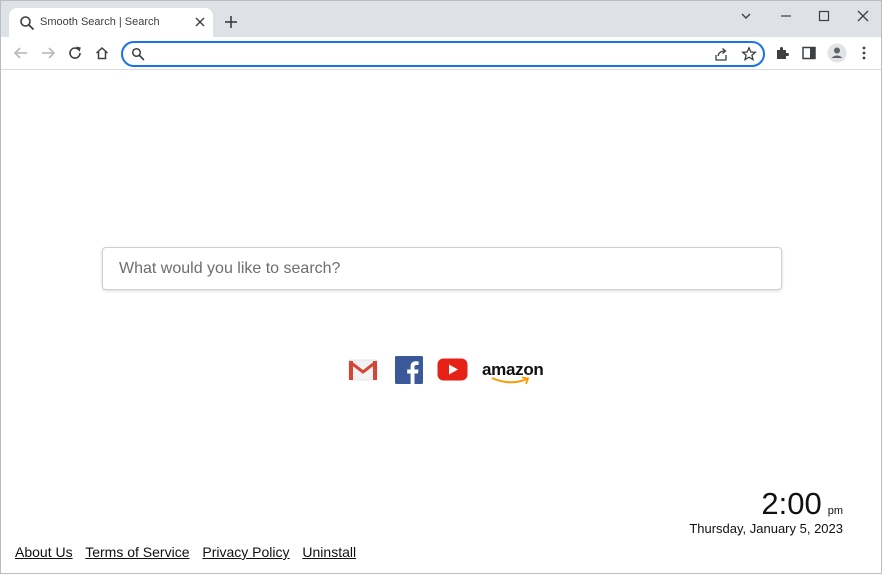  Describe the element at coordinates (44, 552) in the screenshot. I see `about-us-link: About Us` at that location.